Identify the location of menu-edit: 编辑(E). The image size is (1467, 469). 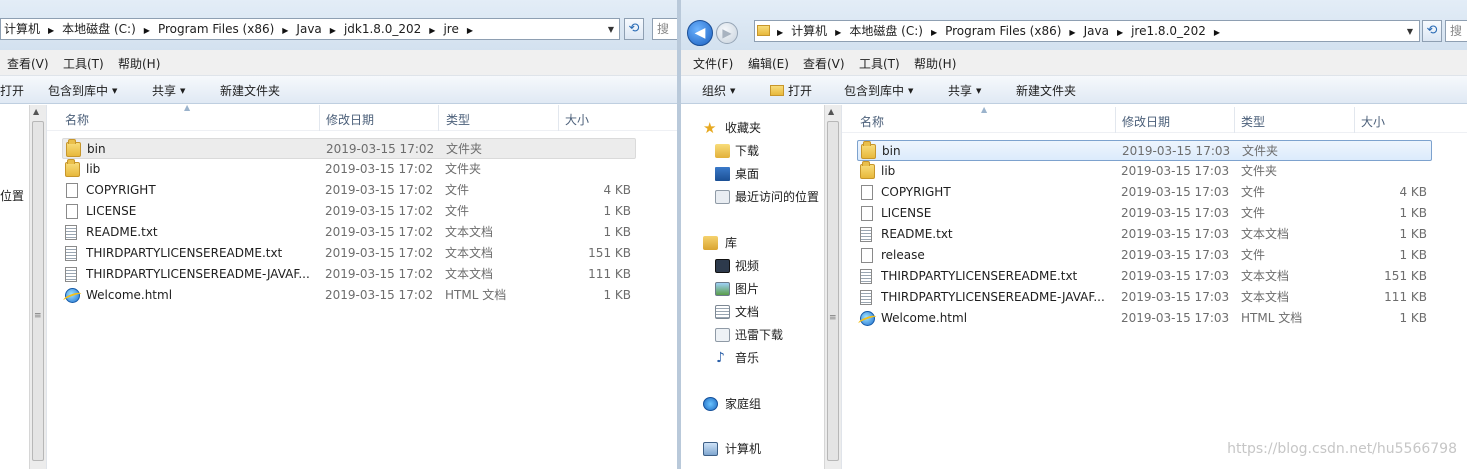
(768, 63).